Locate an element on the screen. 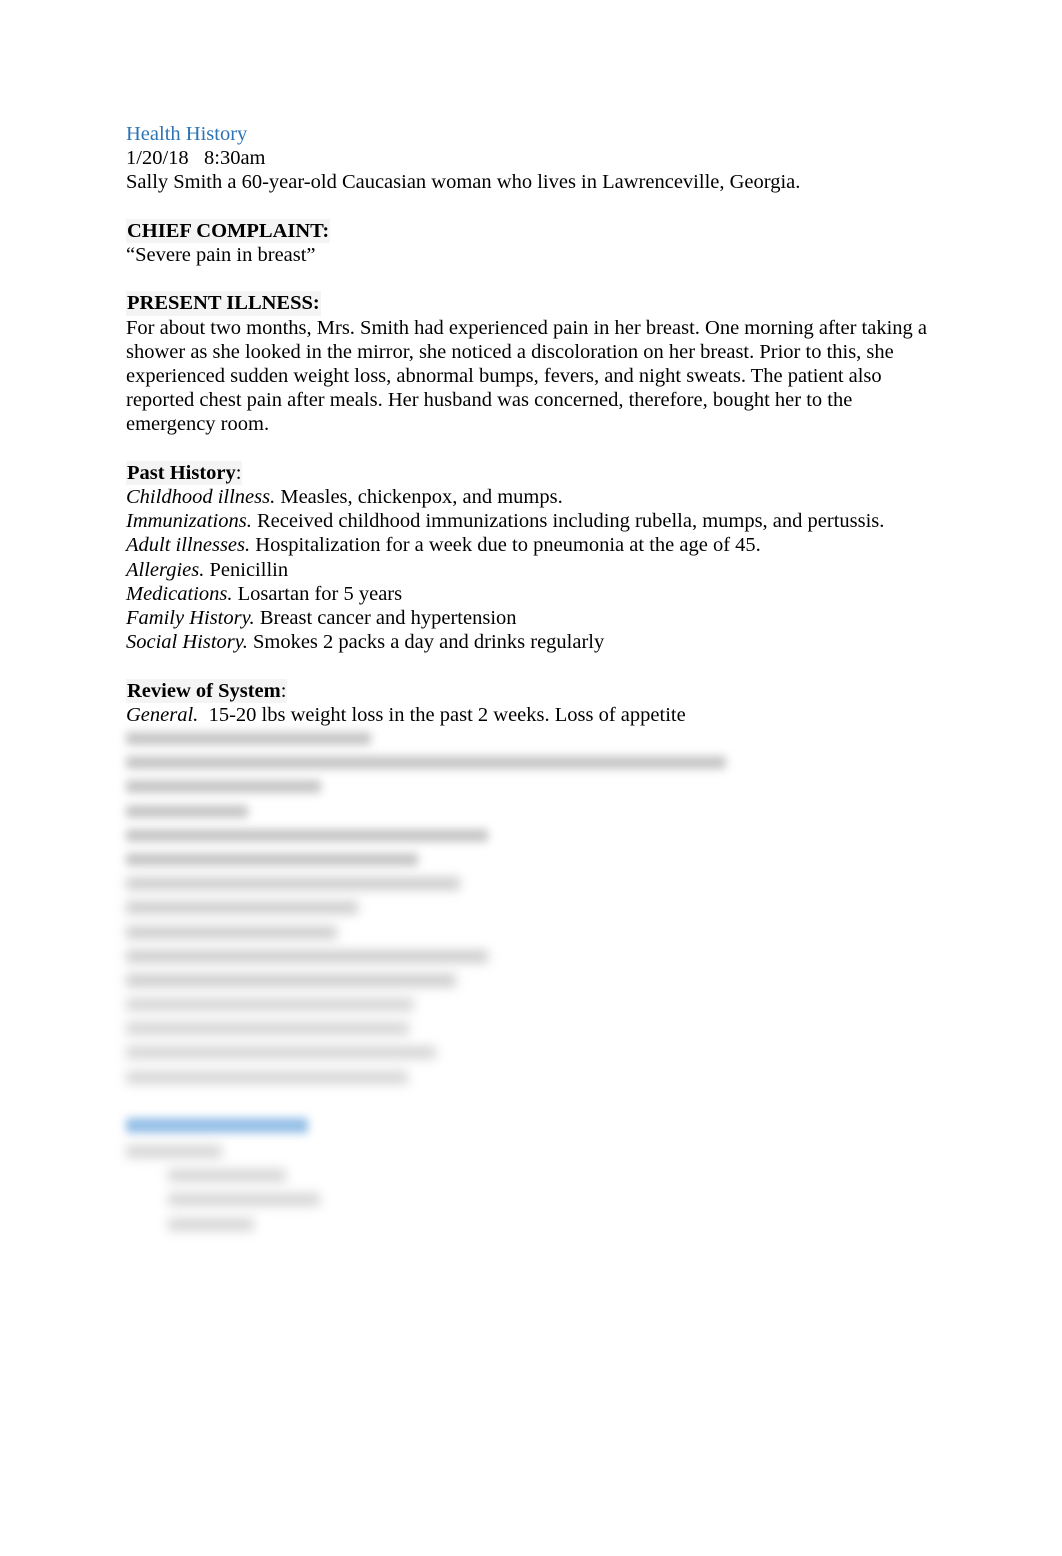 Image resolution: width=1062 pixels, height=1556 pixels. past-history-heading: Past History: is located at coordinates (184, 472).